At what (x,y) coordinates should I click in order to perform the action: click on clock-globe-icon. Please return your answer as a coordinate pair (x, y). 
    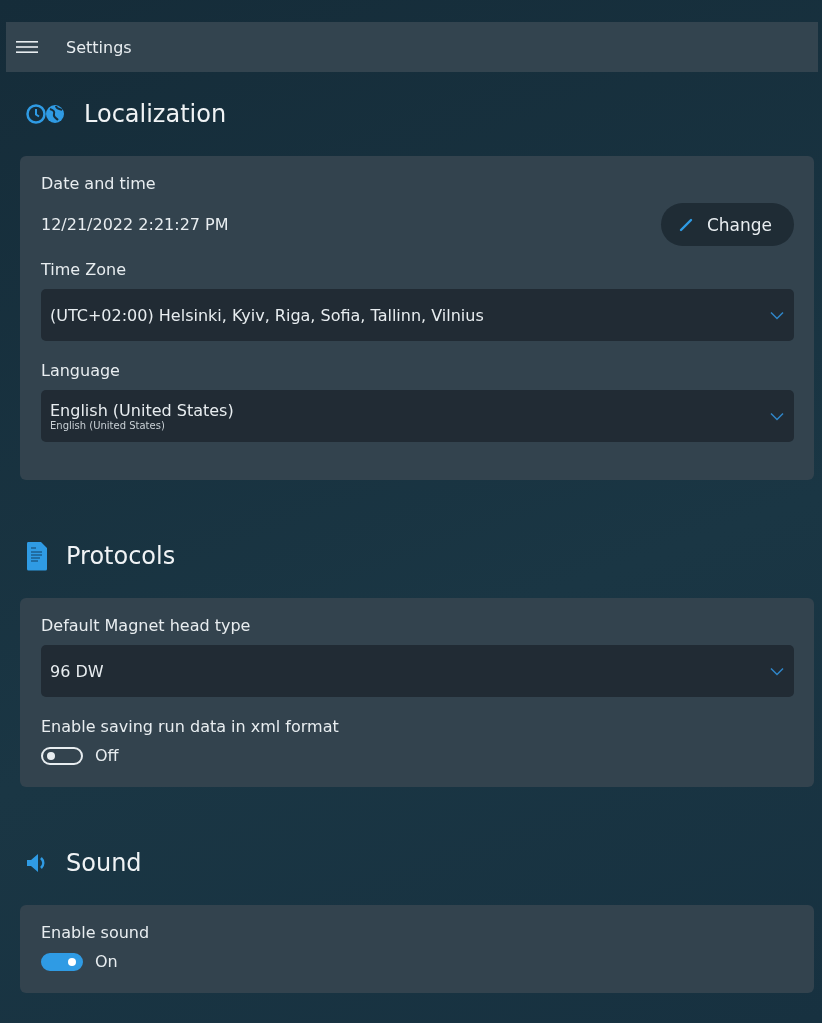
    Looking at the image, I should click on (46, 114).